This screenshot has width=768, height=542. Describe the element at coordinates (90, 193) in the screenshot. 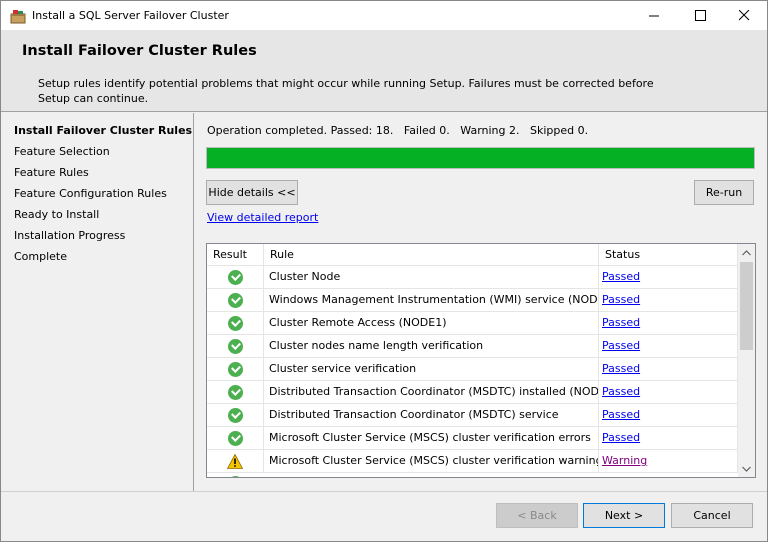

I see `nav-item-feature-configuration-rules: Feature Configuration Rules` at that location.